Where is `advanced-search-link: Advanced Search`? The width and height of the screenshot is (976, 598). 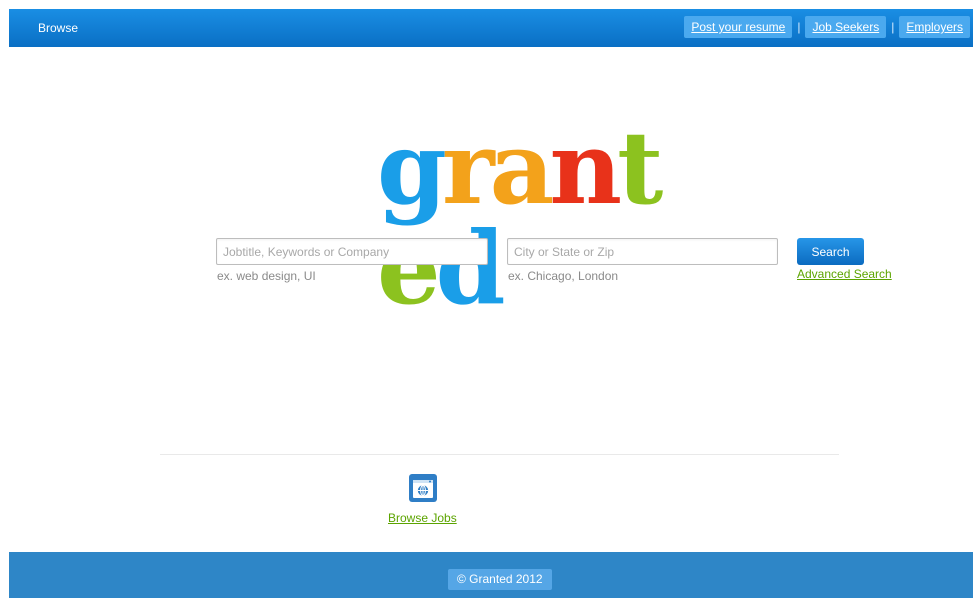
advanced-search-link: Advanced Search is located at coordinates (844, 274).